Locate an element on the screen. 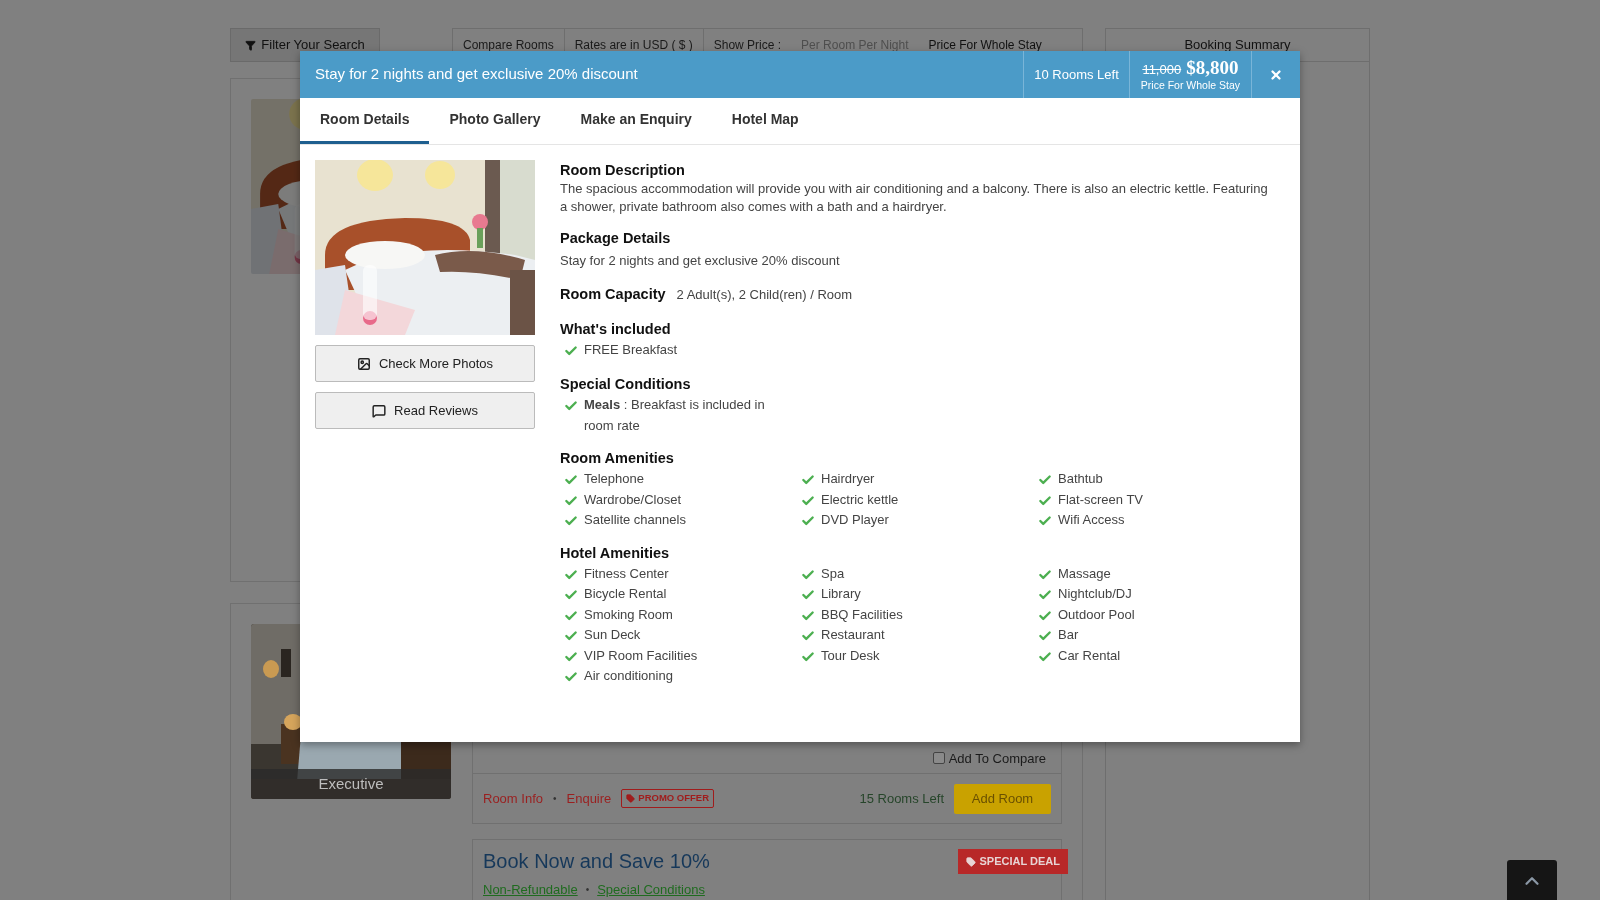  list-item: Outdoor Pool is located at coordinates (1096, 614).